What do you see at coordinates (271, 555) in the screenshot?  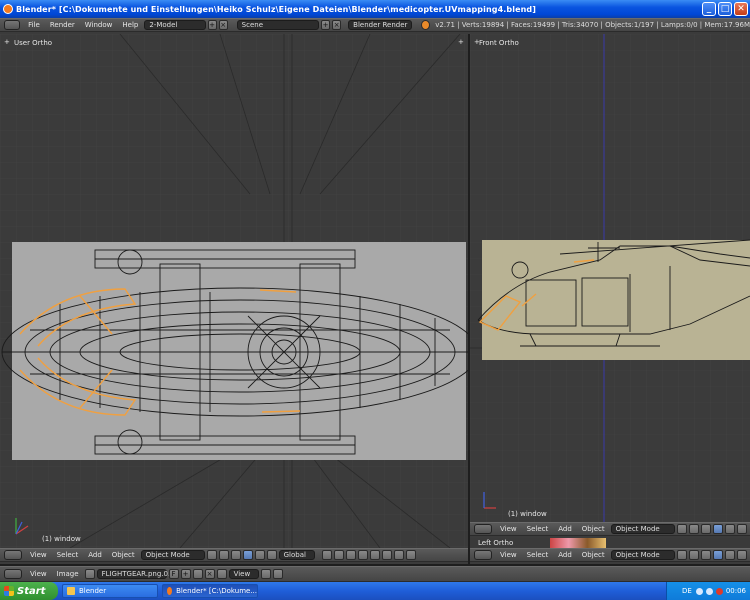 I see `scale-left-button` at bounding box center [271, 555].